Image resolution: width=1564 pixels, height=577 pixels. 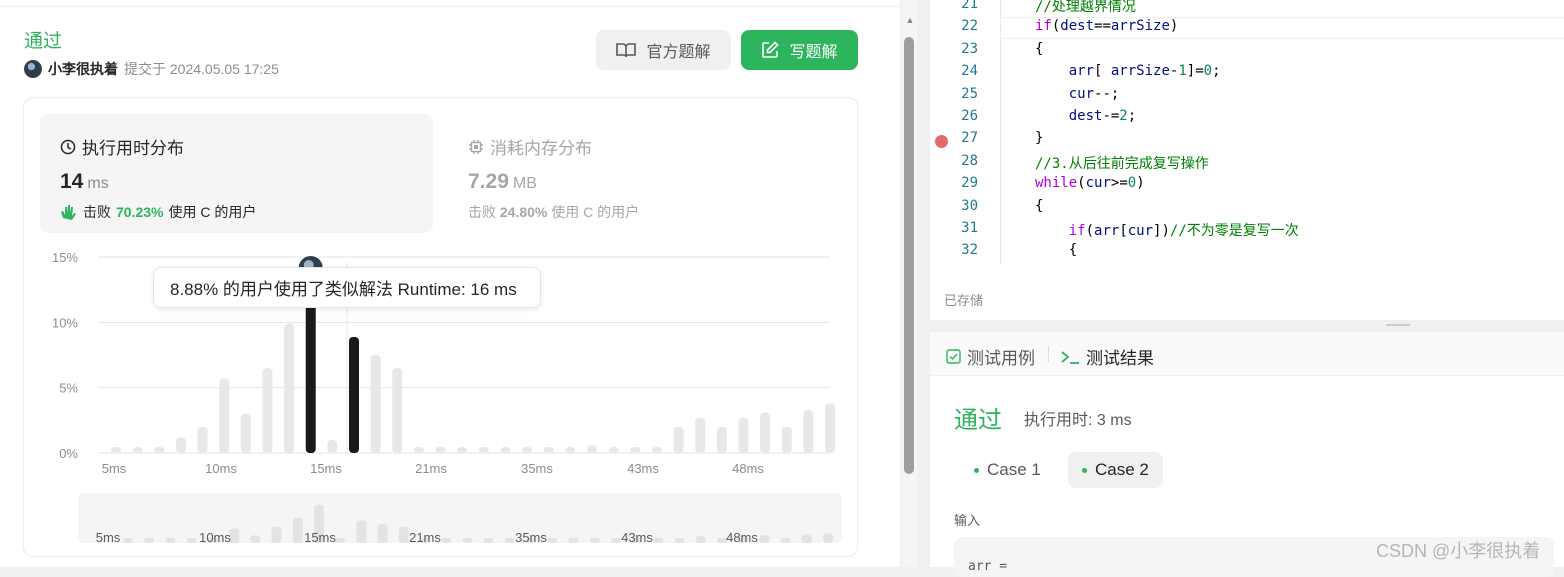 What do you see at coordinates (212, 212) in the screenshot?
I see `runtime-beats-suffix: 使用 C 的用户` at bounding box center [212, 212].